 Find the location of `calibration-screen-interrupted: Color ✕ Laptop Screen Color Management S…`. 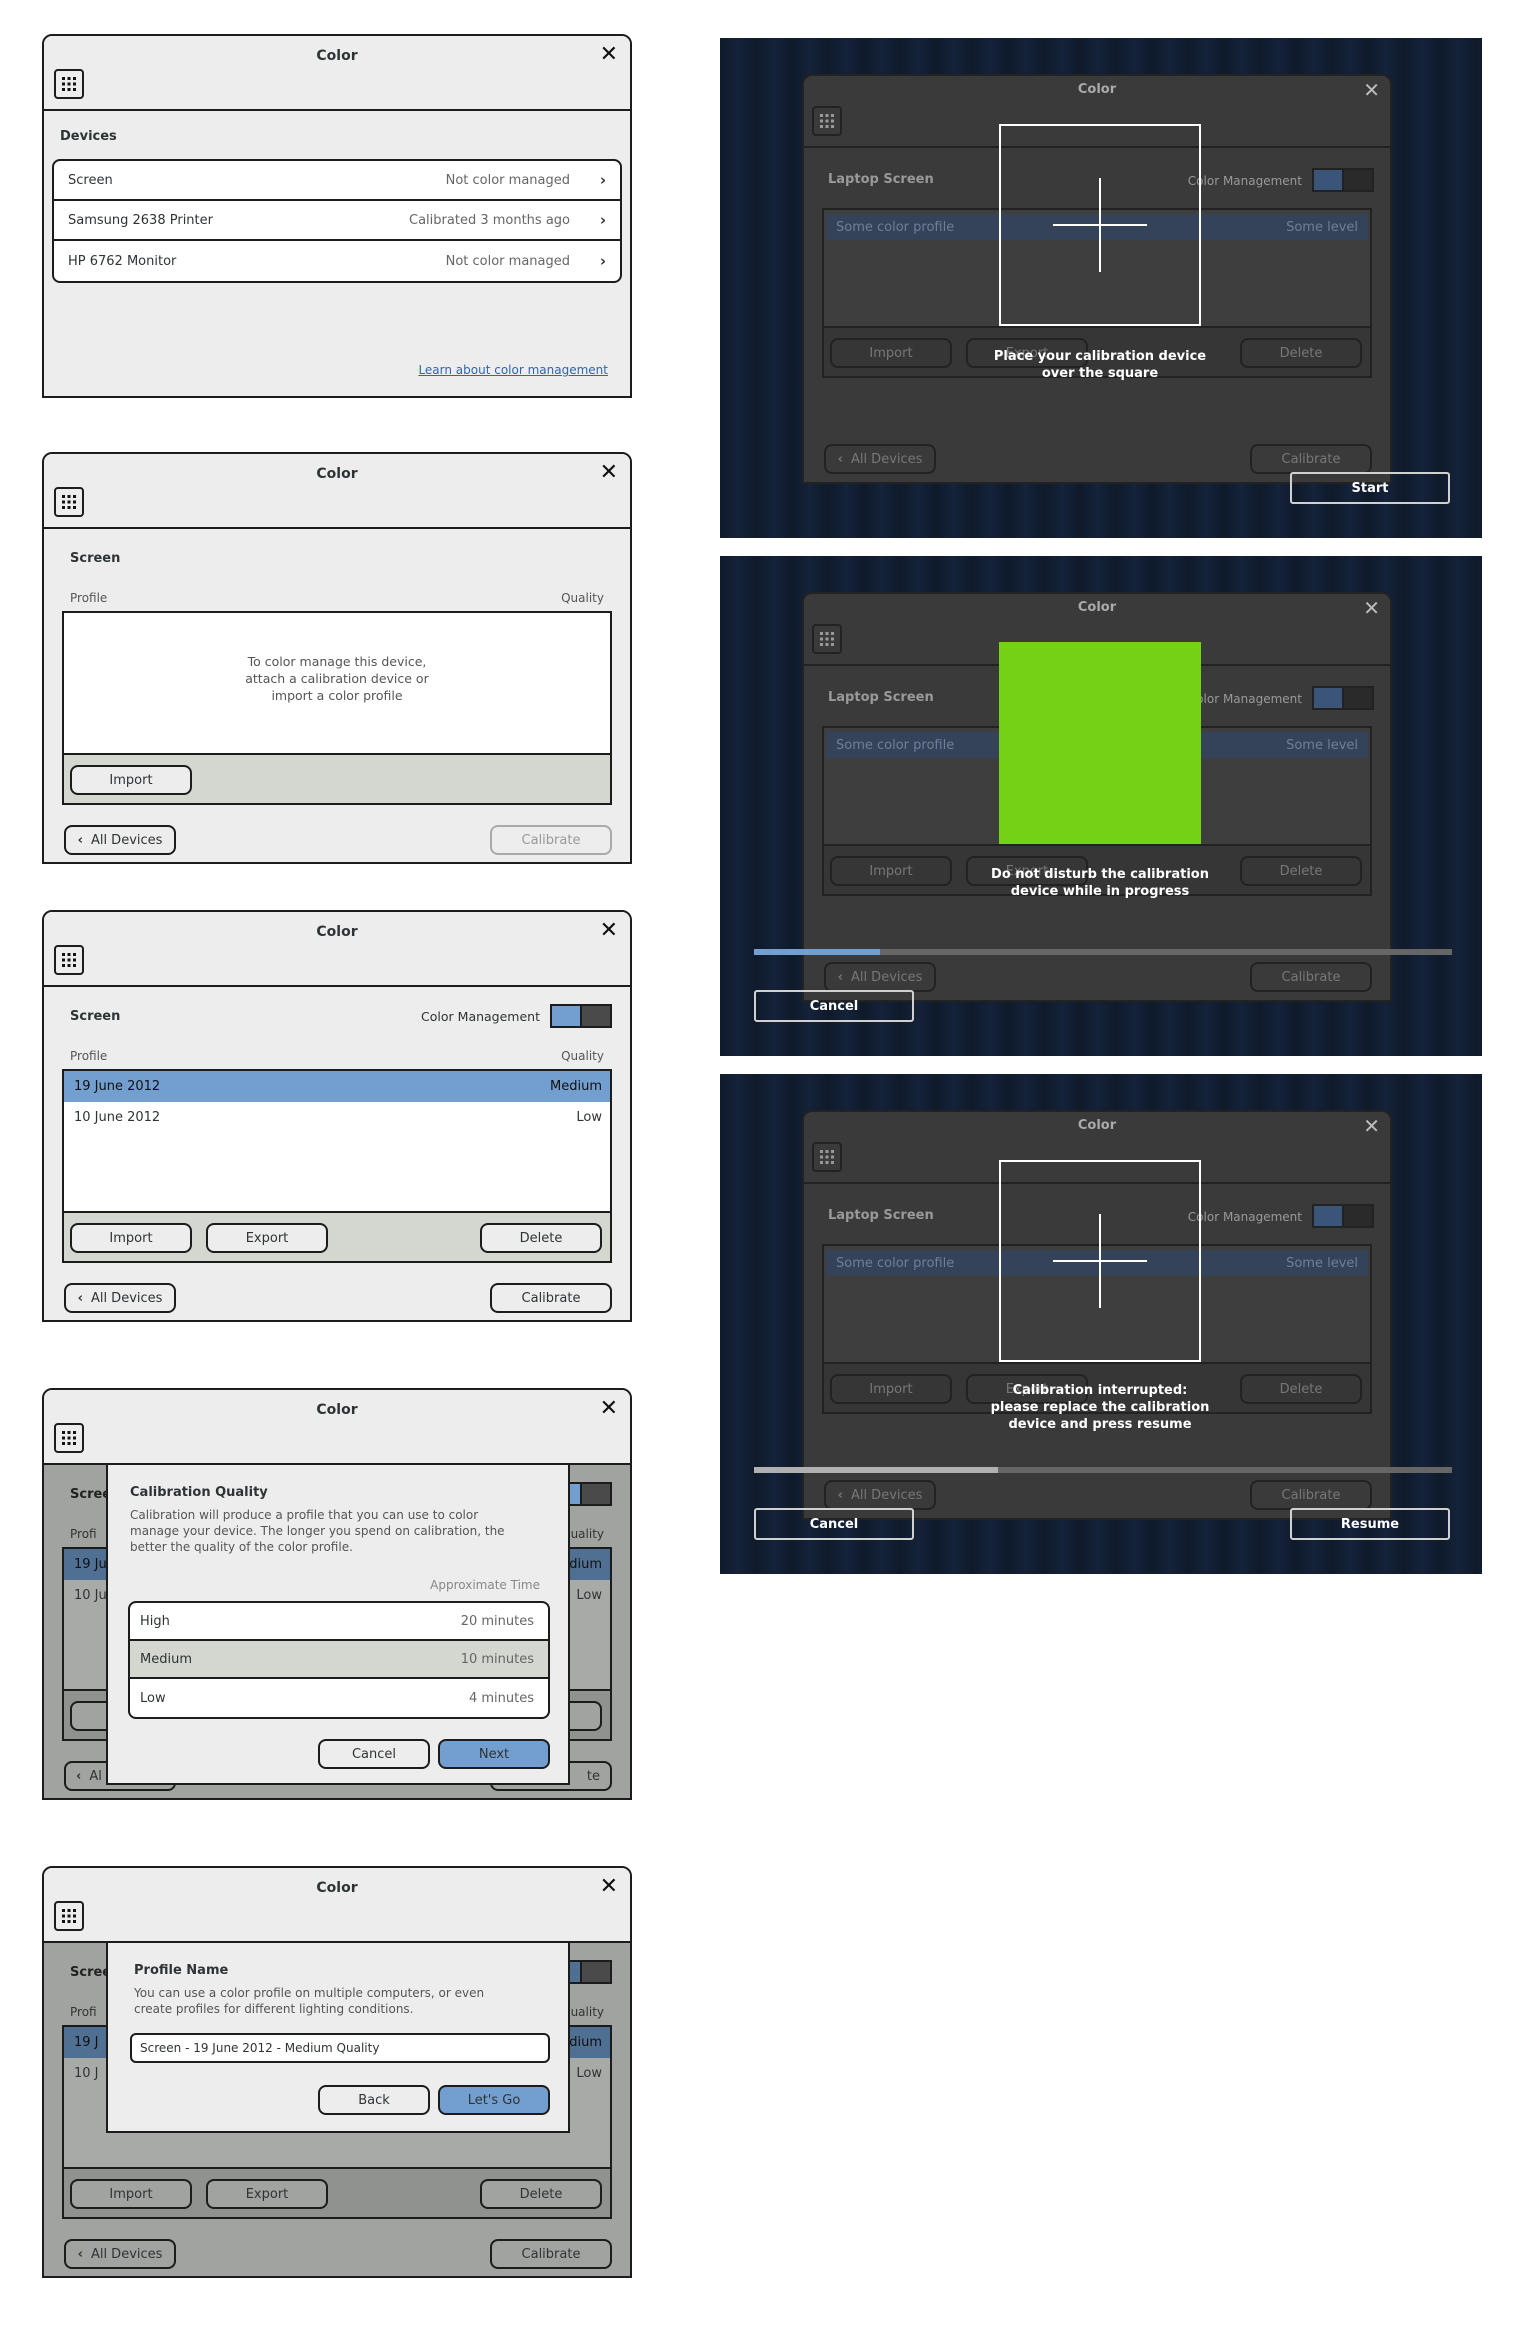

calibration-screen-interrupted: Color ✕ Laptop Screen Color Management S… is located at coordinates (1101, 1324).